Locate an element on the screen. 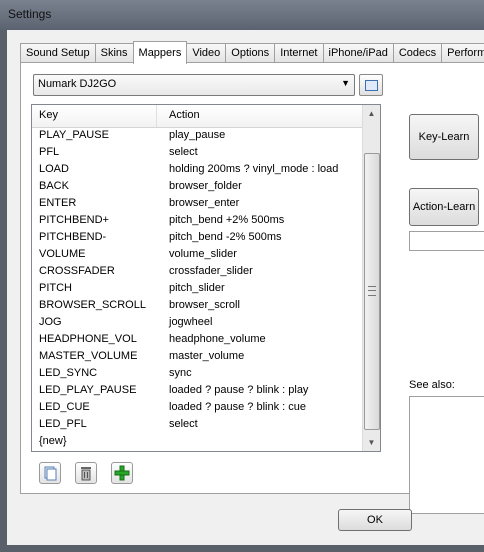 This screenshot has width=484, height=552. see-also-box is located at coordinates (446, 455).